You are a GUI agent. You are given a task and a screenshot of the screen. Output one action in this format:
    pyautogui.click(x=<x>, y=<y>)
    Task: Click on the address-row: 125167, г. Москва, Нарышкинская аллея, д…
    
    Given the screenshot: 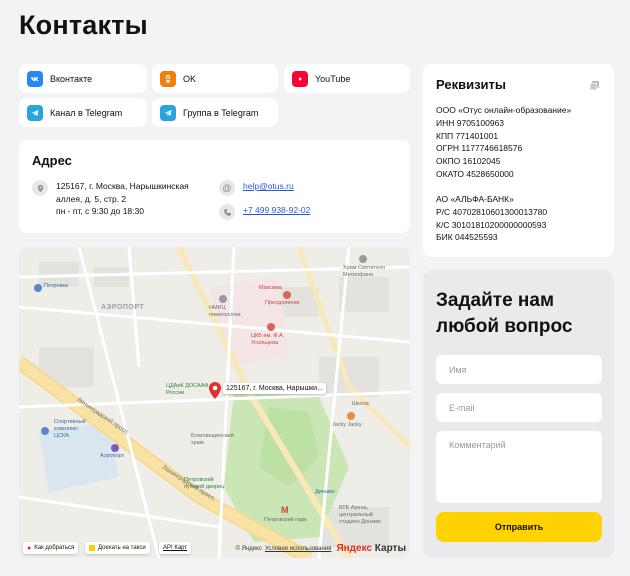 What is the action you would take?
    pyautogui.click(x=110, y=199)
    